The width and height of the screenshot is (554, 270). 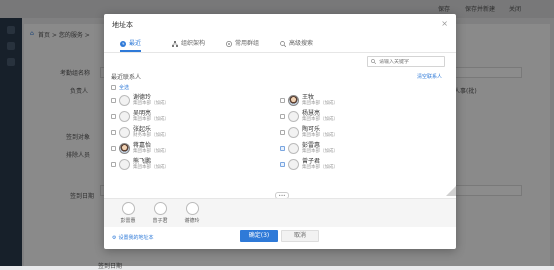 I want to click on selected-person: 谢德玲, so click(x=192, y=213).